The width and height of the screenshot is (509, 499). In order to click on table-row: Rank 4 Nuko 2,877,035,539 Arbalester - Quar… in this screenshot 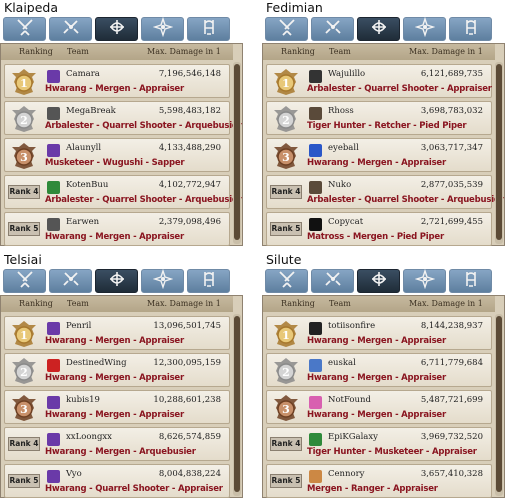, I will do `click(385, 192)`.